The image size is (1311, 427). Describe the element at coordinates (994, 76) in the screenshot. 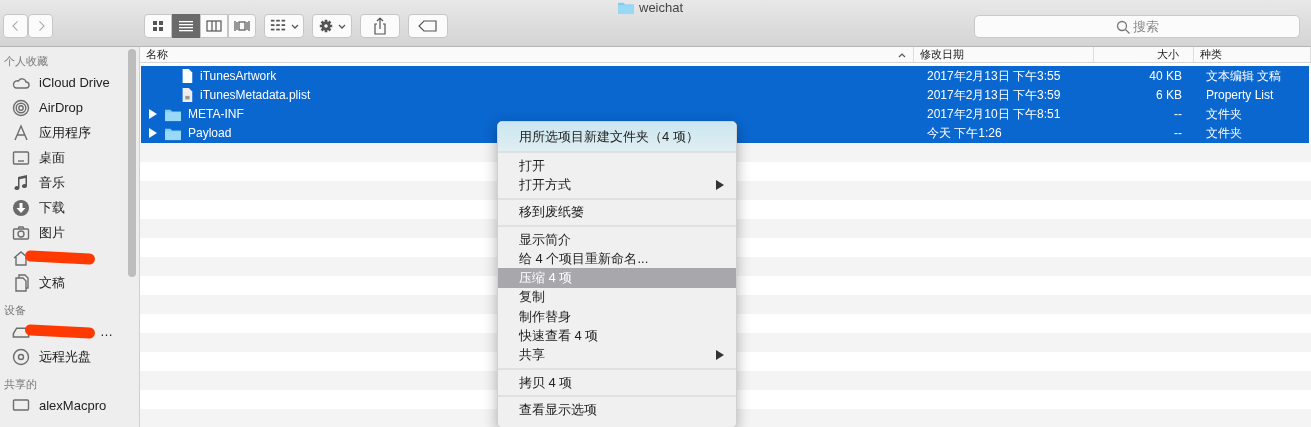

I see `date-cell: 2017年2月13日 下午3:55` at that location.